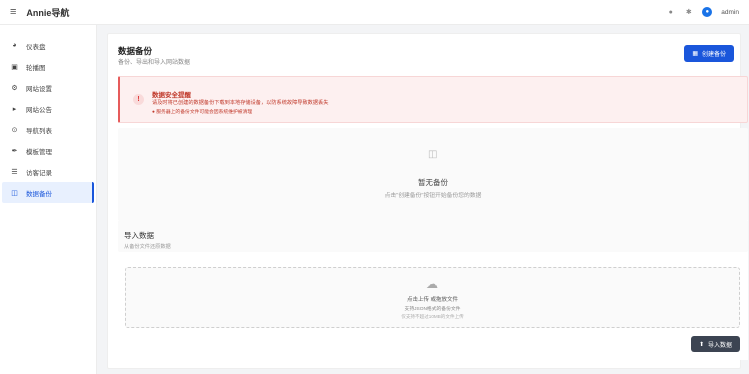 The width and height of the screenshot is (749, 374). What do you see at coordinates (719, 345) in the screenshot?
I see `import-data-label: 导入数据` at bounding box center [719, 345].